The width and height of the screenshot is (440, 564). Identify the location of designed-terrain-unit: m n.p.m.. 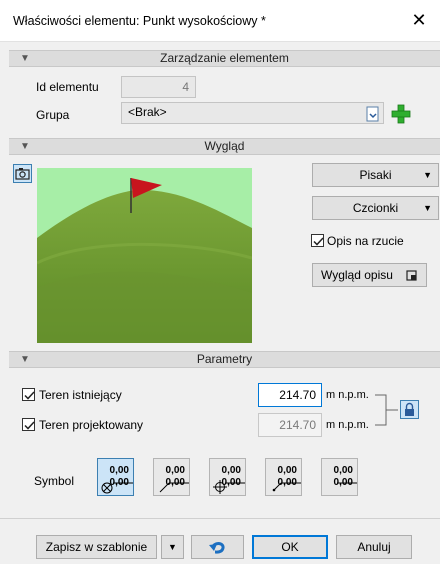
(347, 425).